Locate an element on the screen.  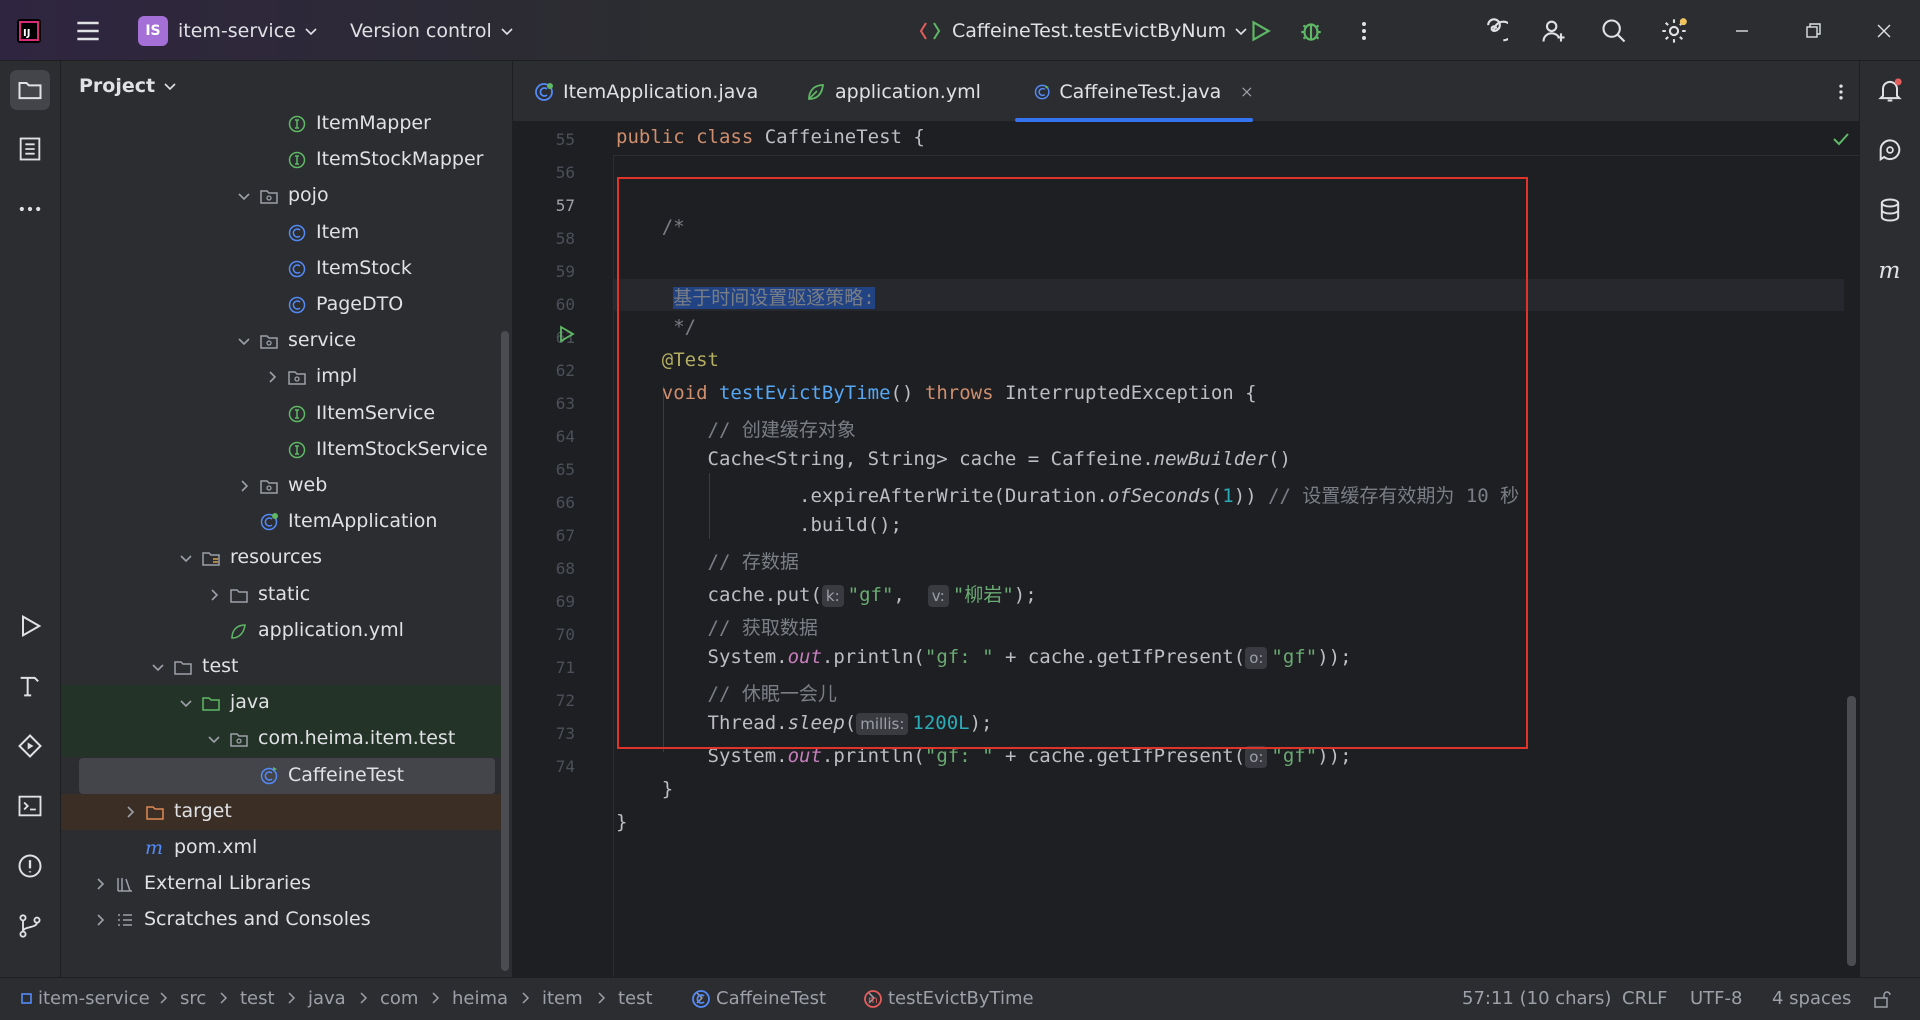
tree-item: java is located at coordinates (281, 703).